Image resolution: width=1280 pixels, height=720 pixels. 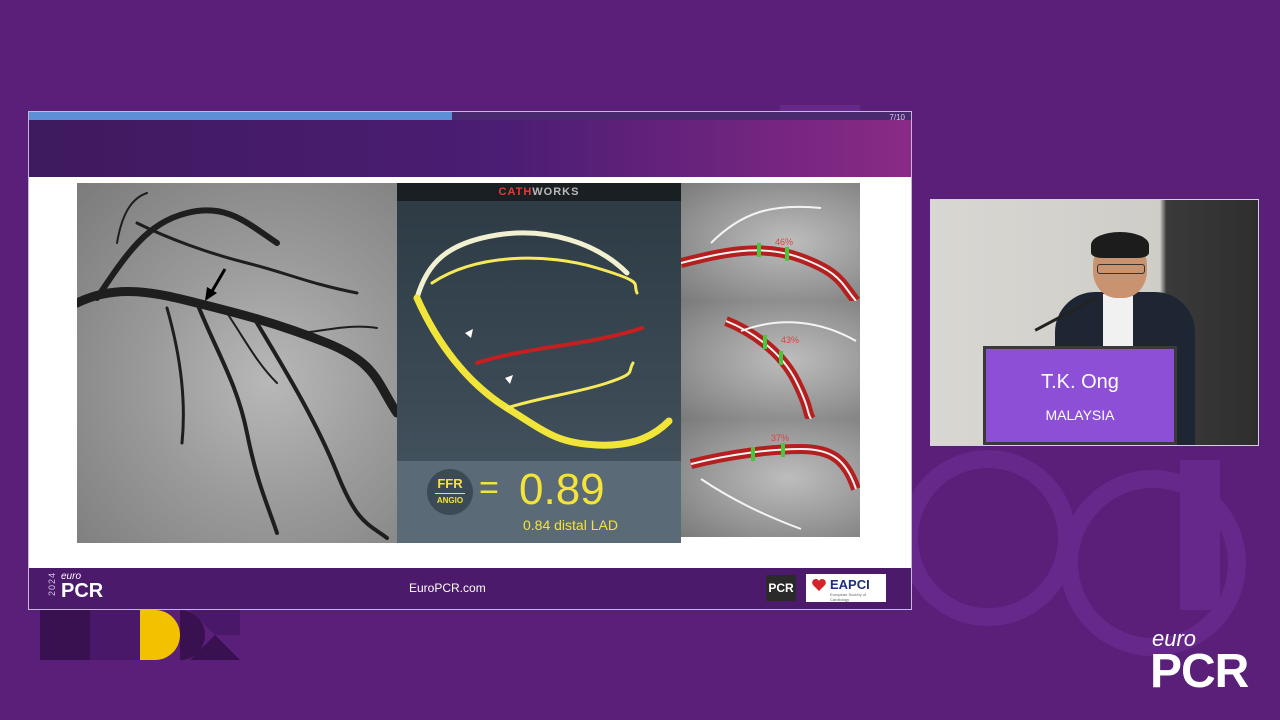 What do you see at coordinates (1121, 269) in the screenshot?
I see `glasses-icon` at bounding box center [1121, 269].